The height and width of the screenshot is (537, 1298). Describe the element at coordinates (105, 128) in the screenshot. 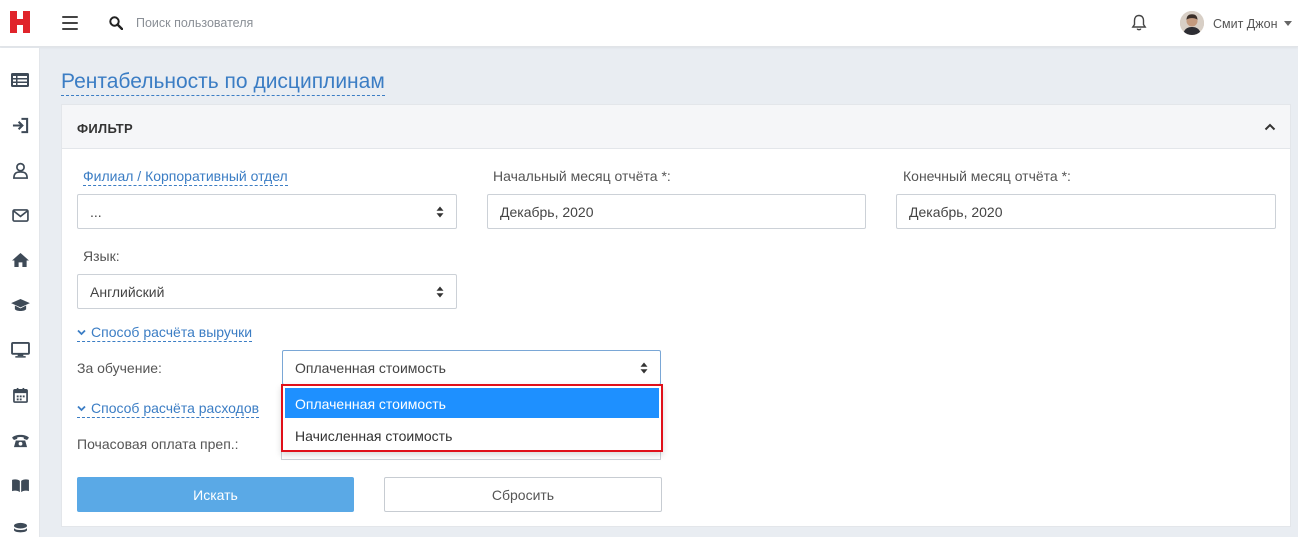

I see `filter-panel-title: ФИЛЬТР` at that location.